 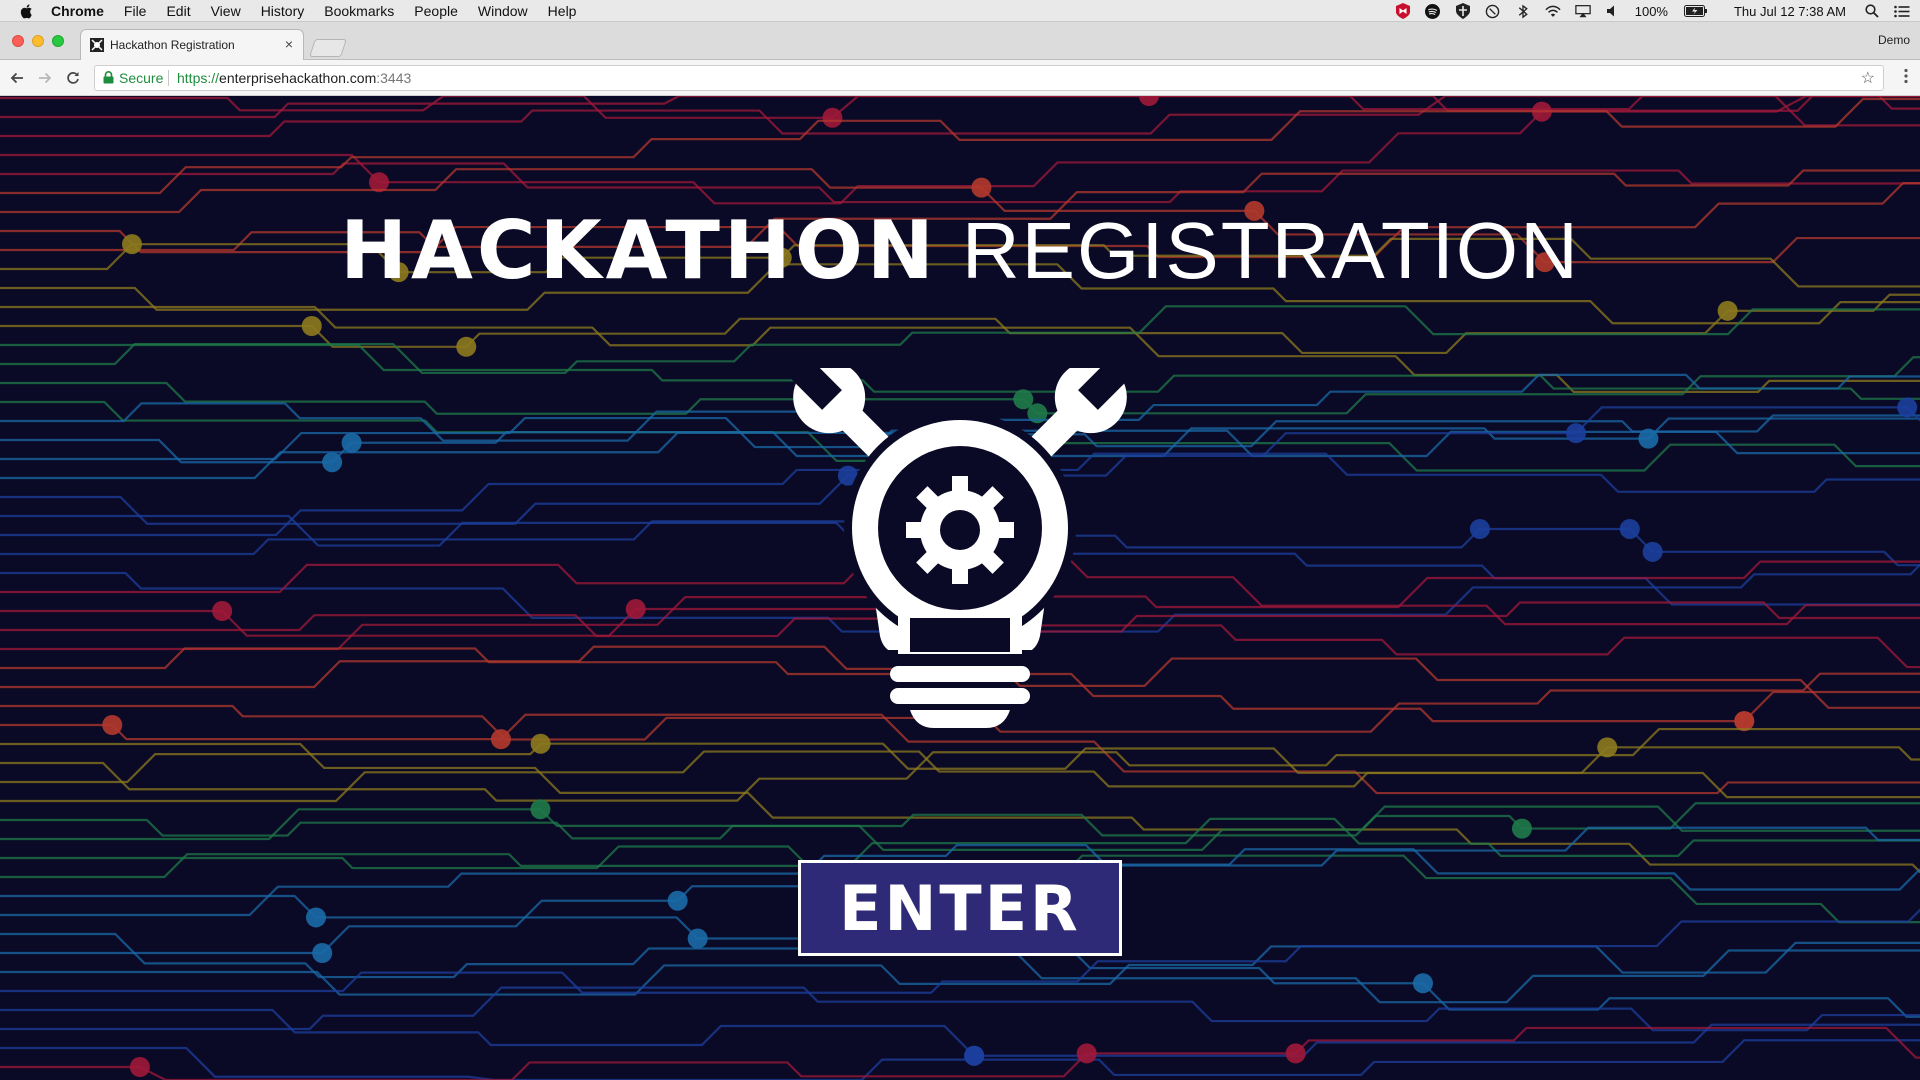 I want to click on reload-button, so click(x=73, y=78).